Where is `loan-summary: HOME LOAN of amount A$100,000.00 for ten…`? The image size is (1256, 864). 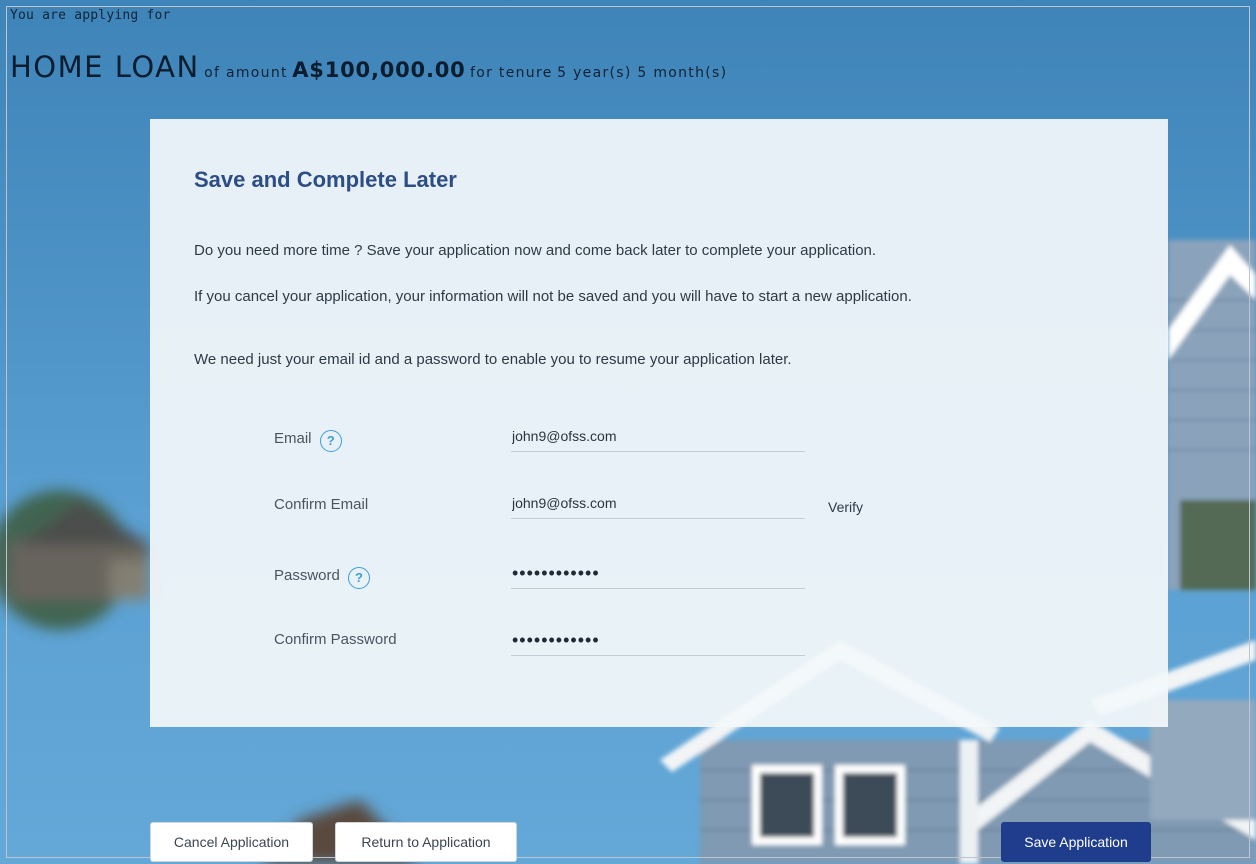 loan-summary: HOME LOAN of amount A$100,000.00 for ten… is located at coordinates (368, 67).